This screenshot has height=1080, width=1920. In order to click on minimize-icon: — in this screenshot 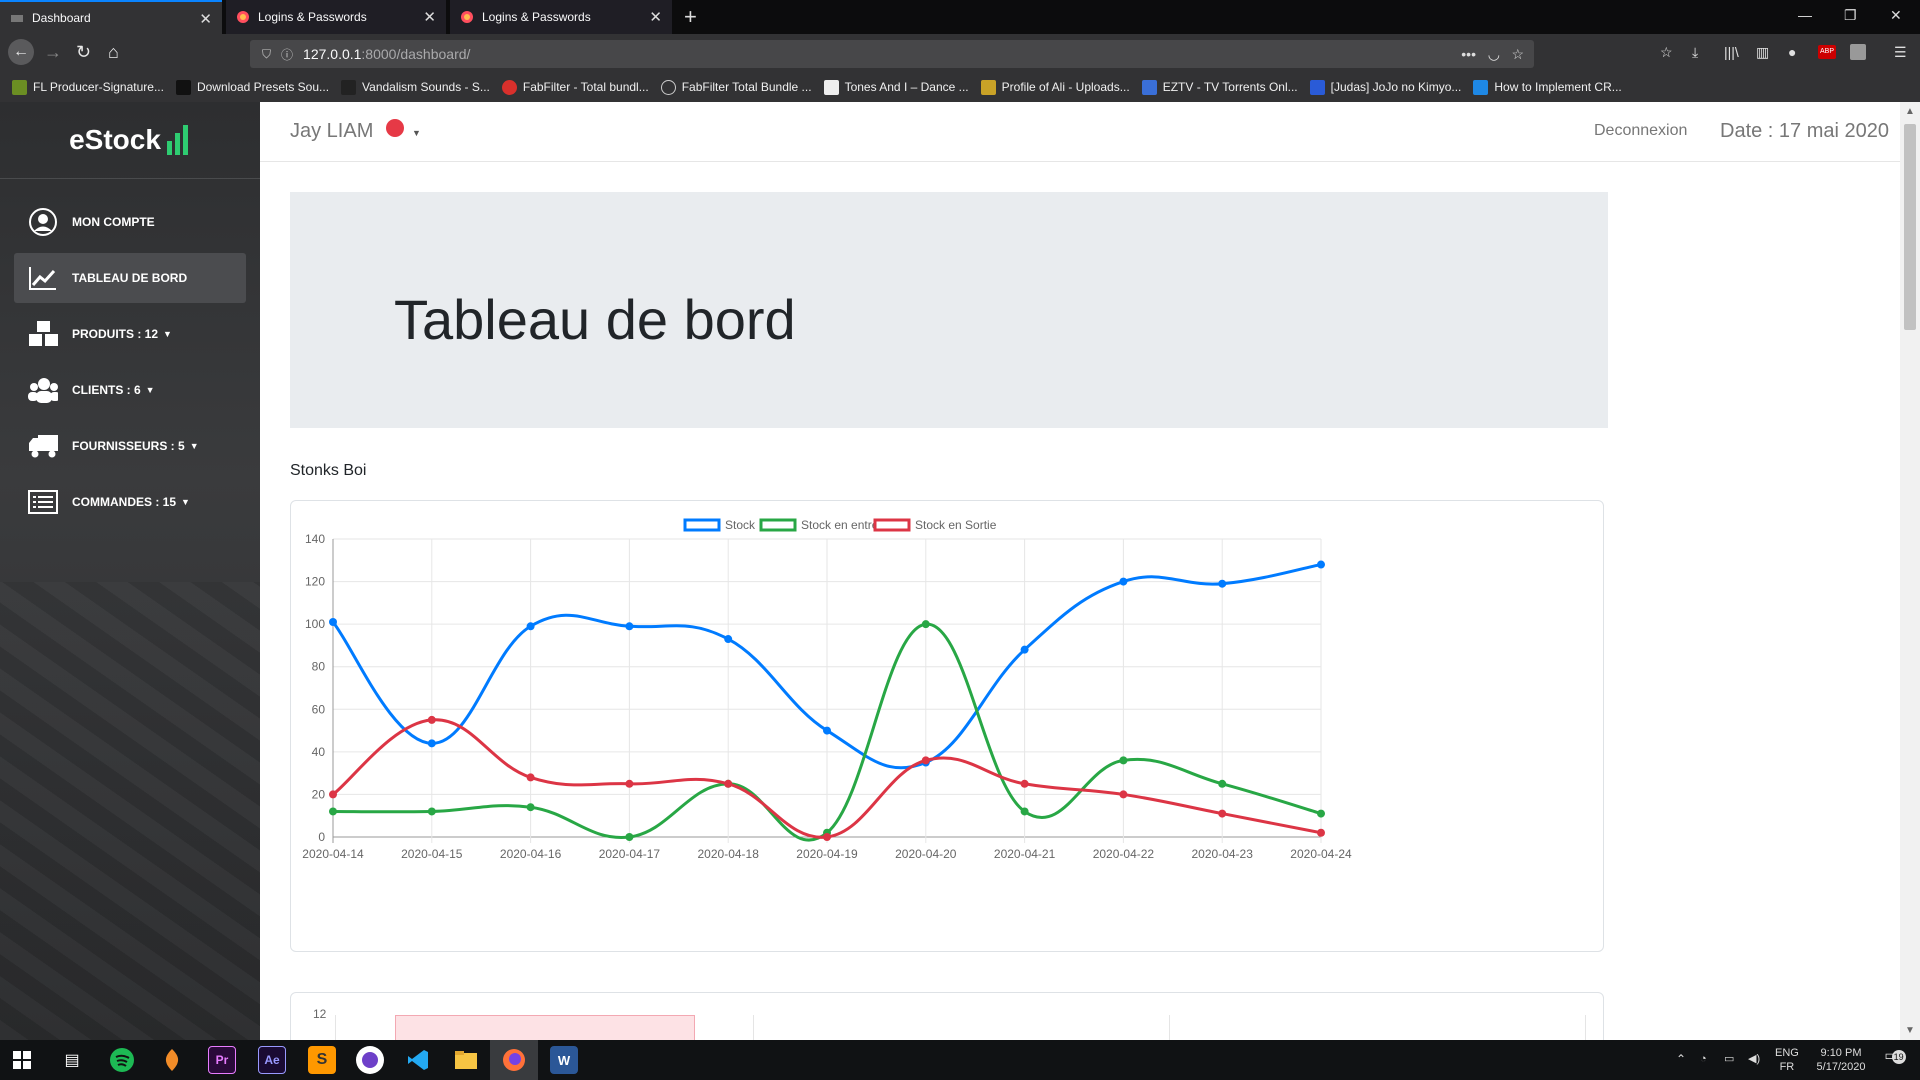, I will do `click(1805, 15)`.